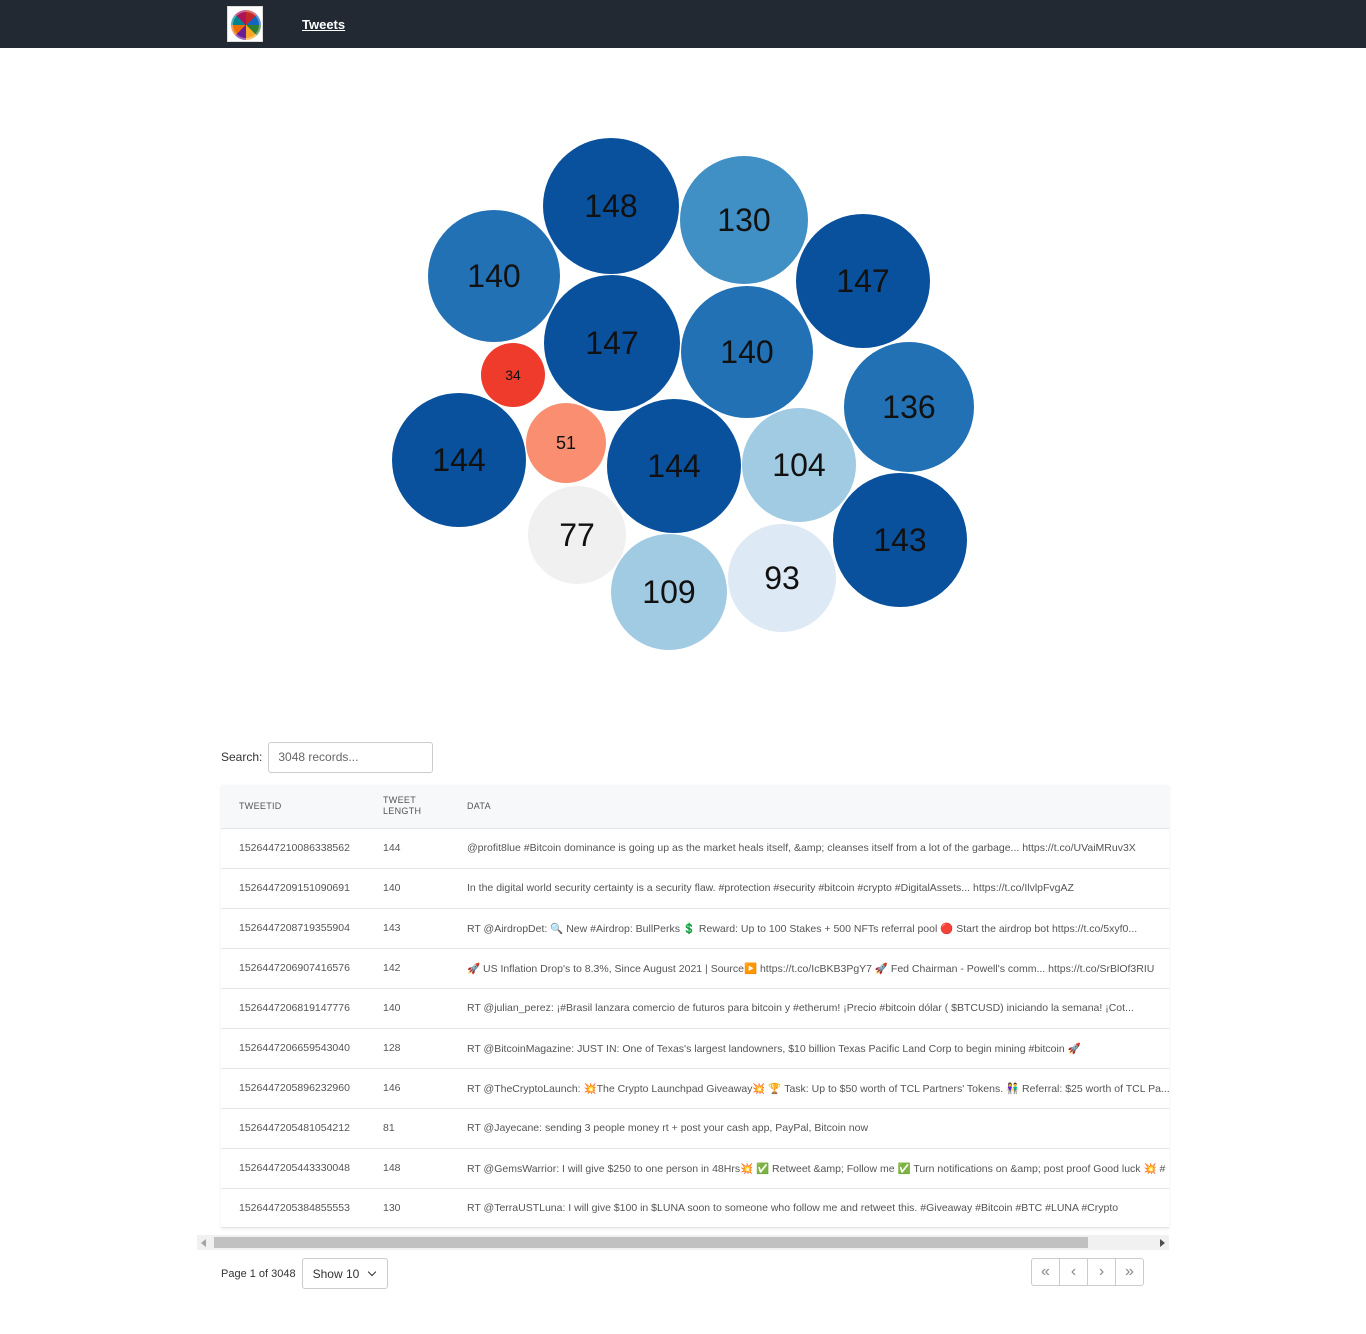  Describe the element at coordinates (293, 1207) in the screenshot. I see `cell-tweetid: 1526447205384855553` at that location.